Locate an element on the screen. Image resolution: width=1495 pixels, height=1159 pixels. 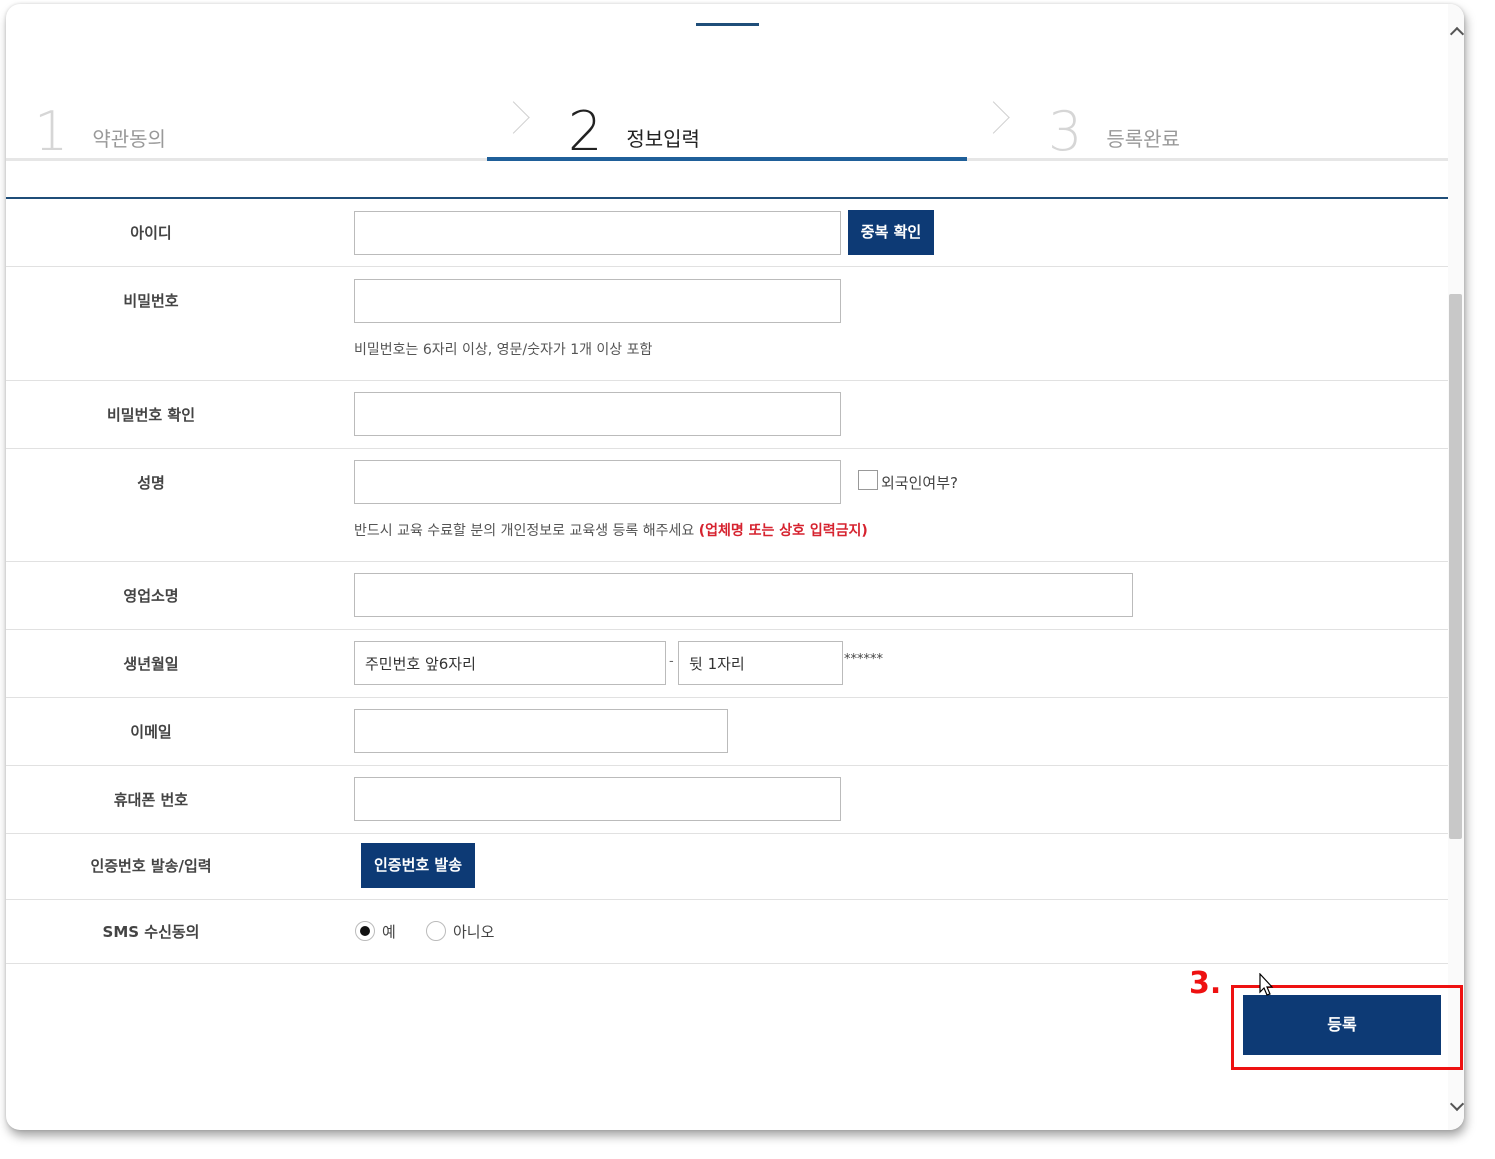
step-label: 등록완료 is located at coordinates (1143, 139).